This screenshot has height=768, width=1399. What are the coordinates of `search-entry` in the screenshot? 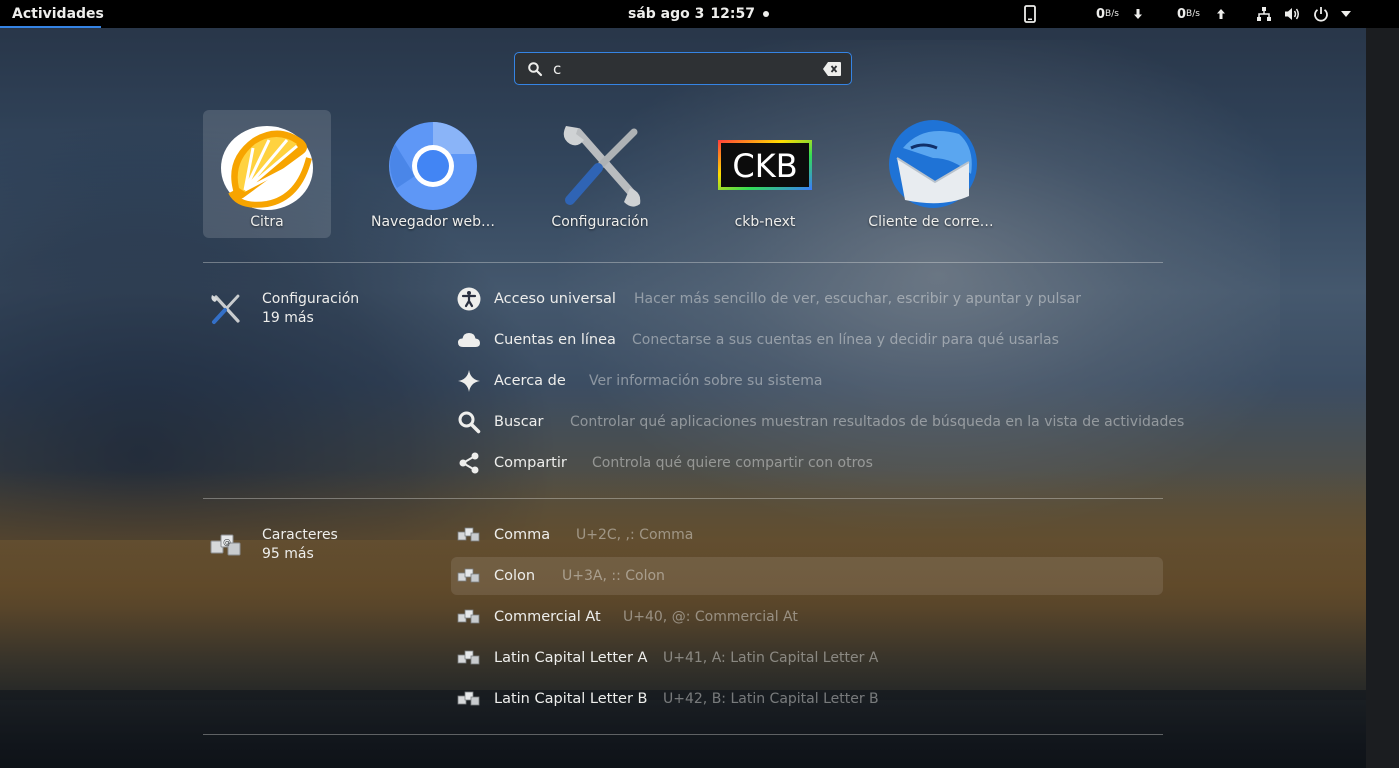 It's located at (683, 68).